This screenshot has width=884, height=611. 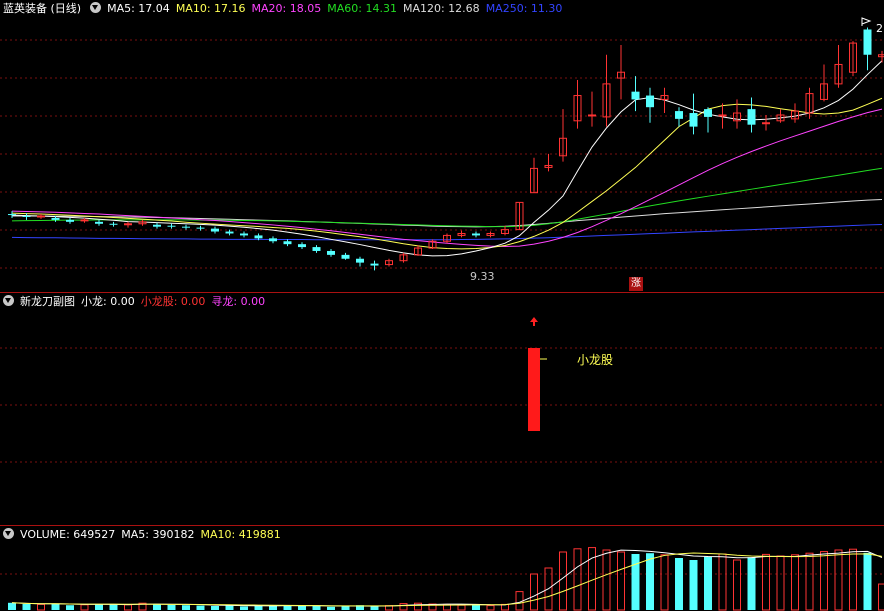 I want to click on volume-header: VOLUME: 649527 MA5: 390182 MA10: 419881, so click(x=143, y=535).